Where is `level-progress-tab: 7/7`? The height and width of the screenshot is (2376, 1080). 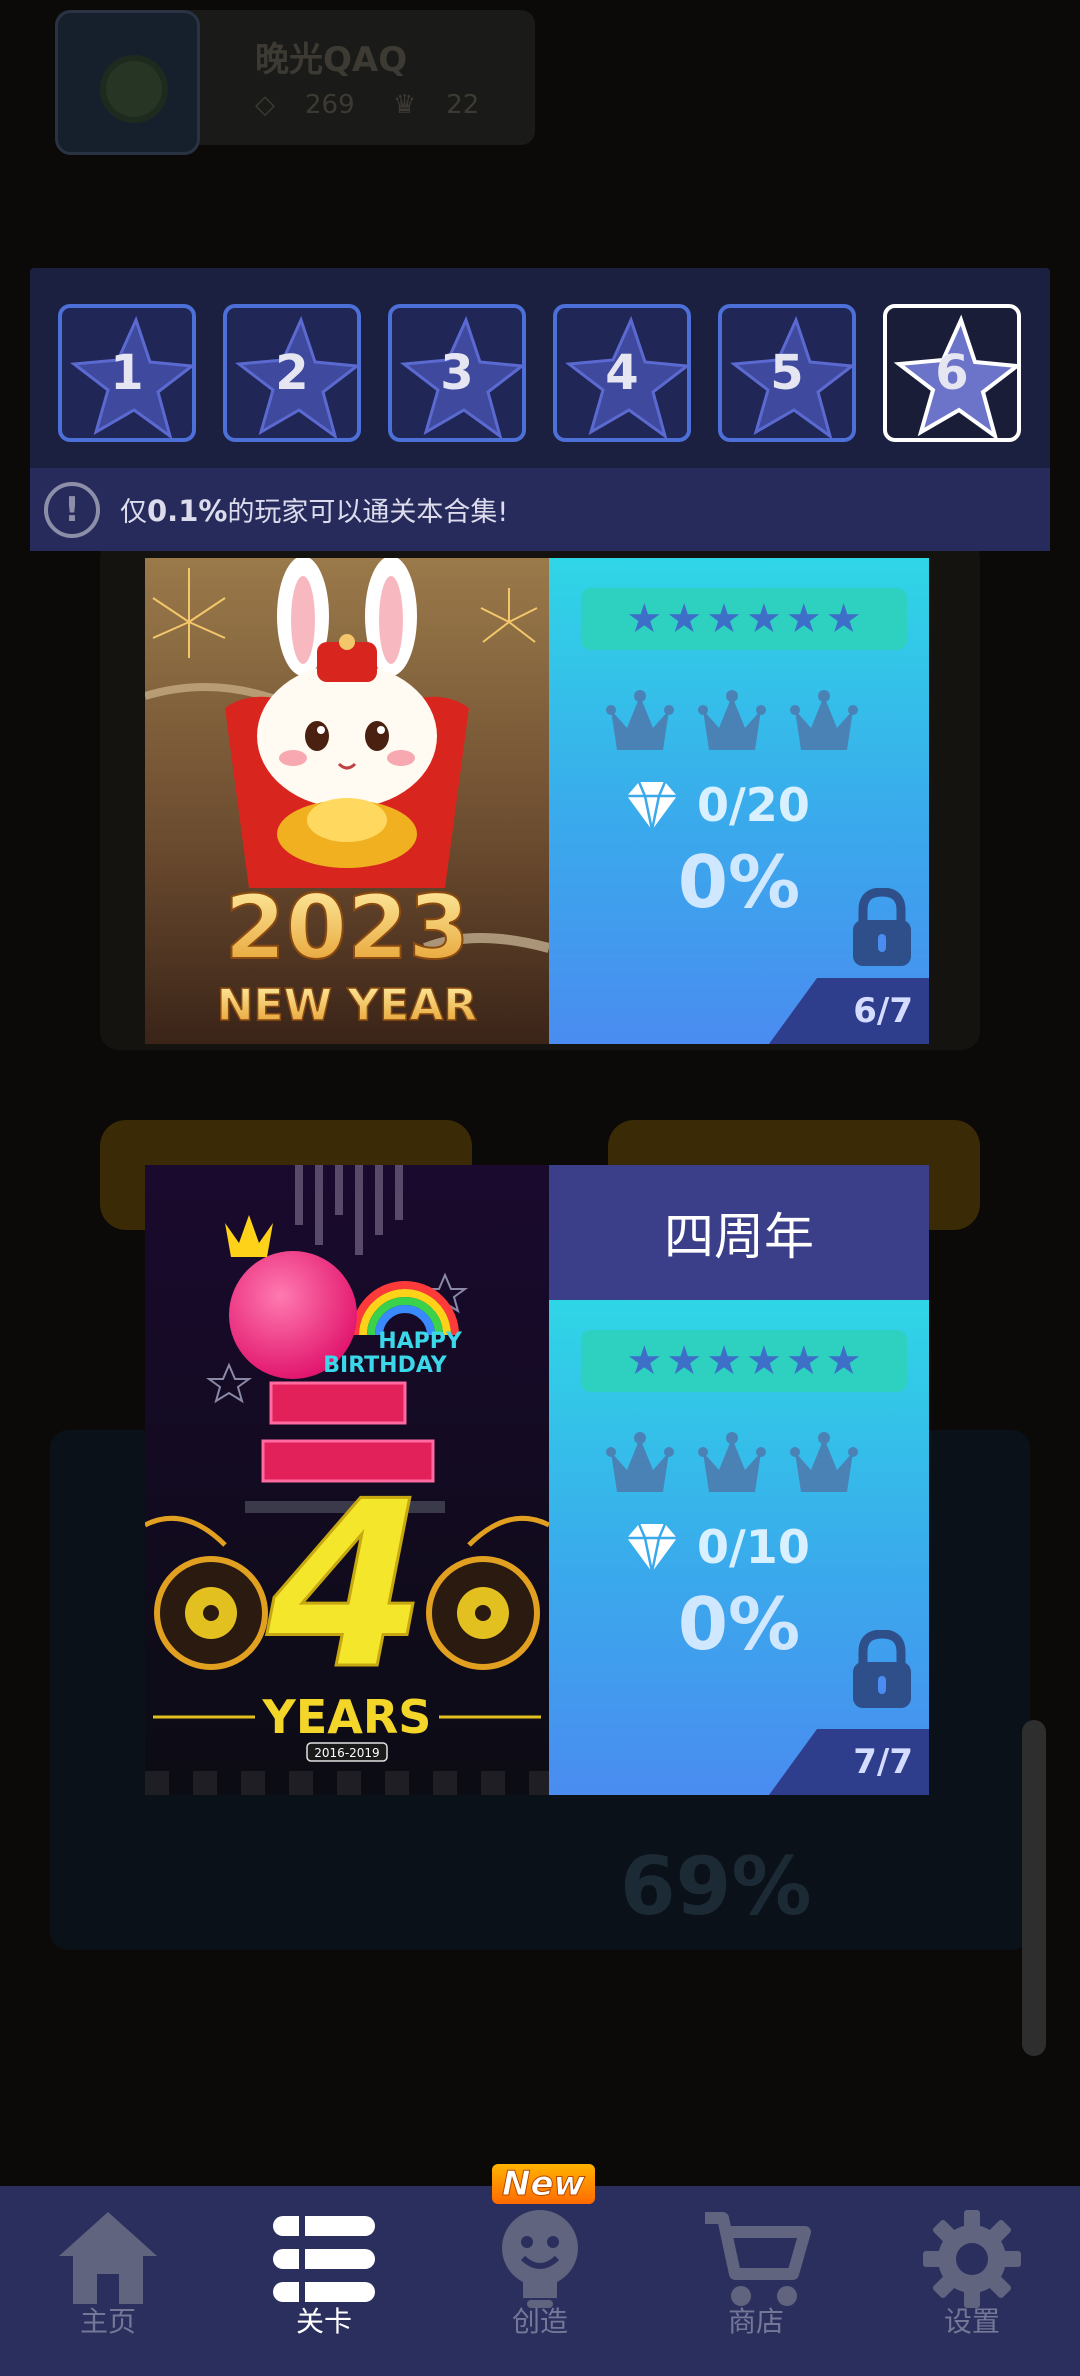
level-progress-tab: 7/7 is located at coordinates (849, 1762).